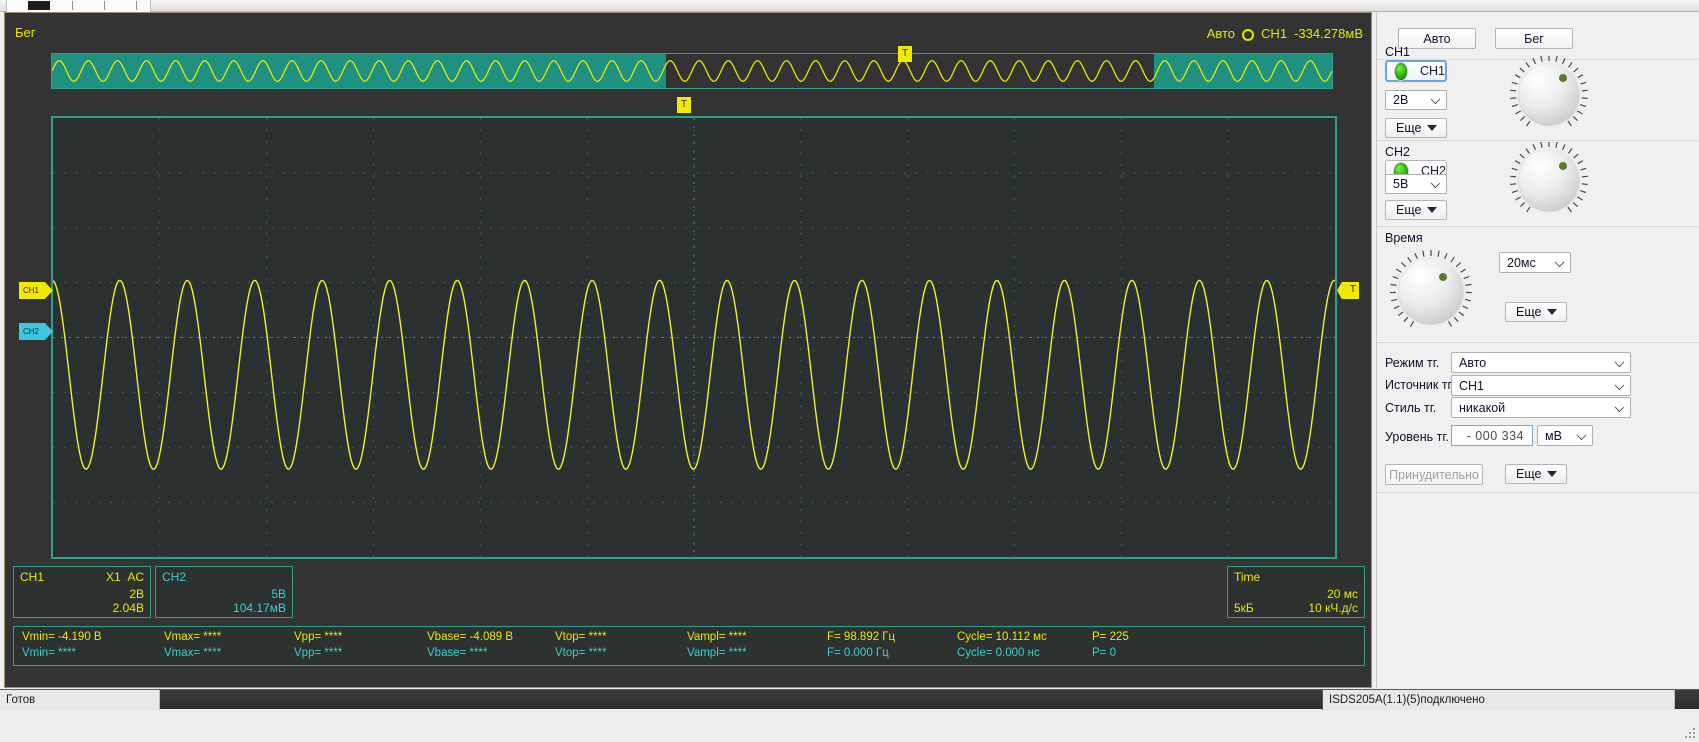  Describe the element at coordinates (1342, 594) in the screenshot. I see `time-info-timebase: 20 мс` at that location.